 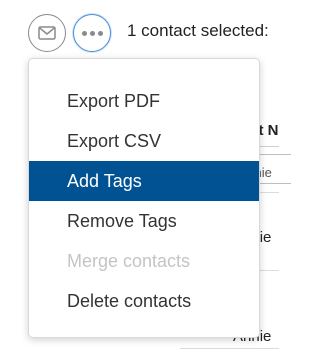 I want to click on selection-count-label: 1 contact selected:, so click(x=198, y=30).